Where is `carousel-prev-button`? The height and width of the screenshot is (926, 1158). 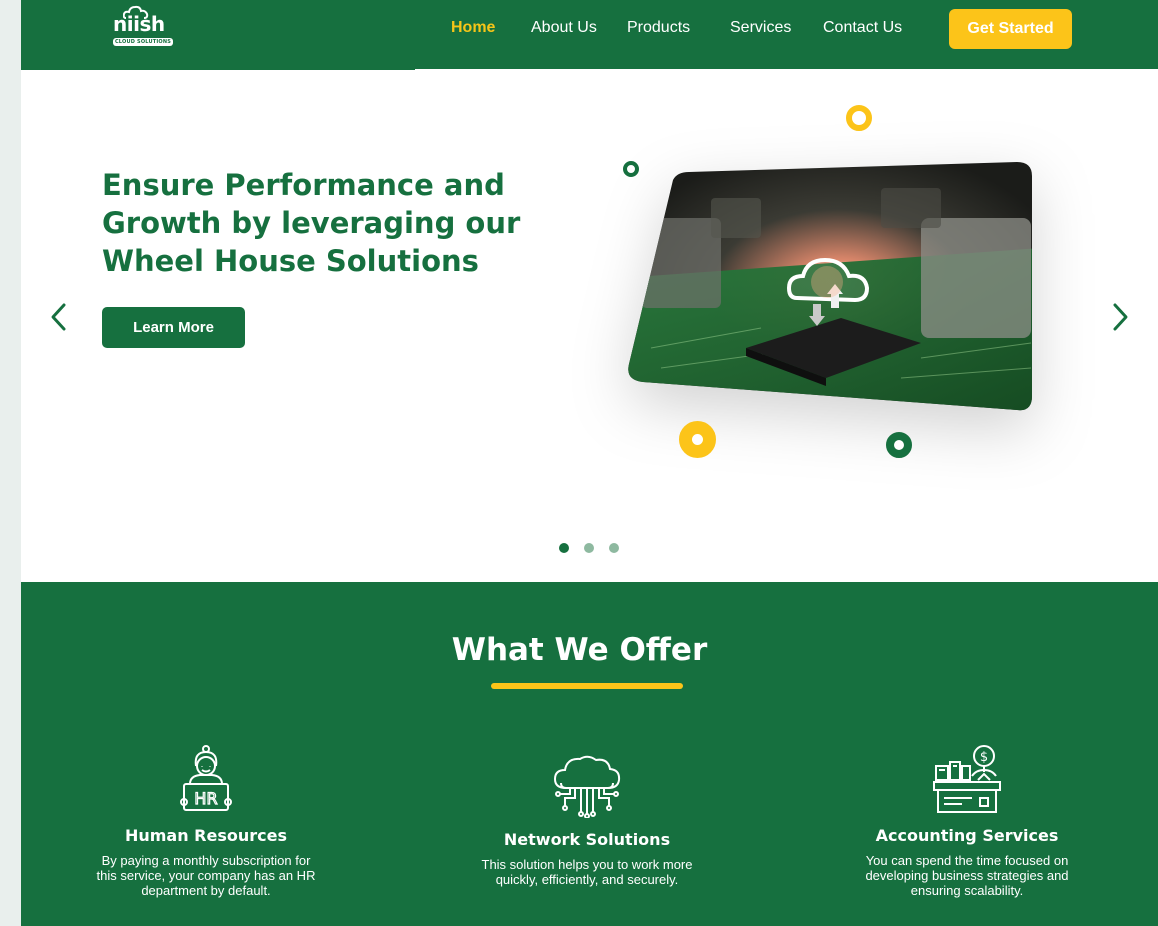
carousel-prev-button is located at coordinates (60, 317).